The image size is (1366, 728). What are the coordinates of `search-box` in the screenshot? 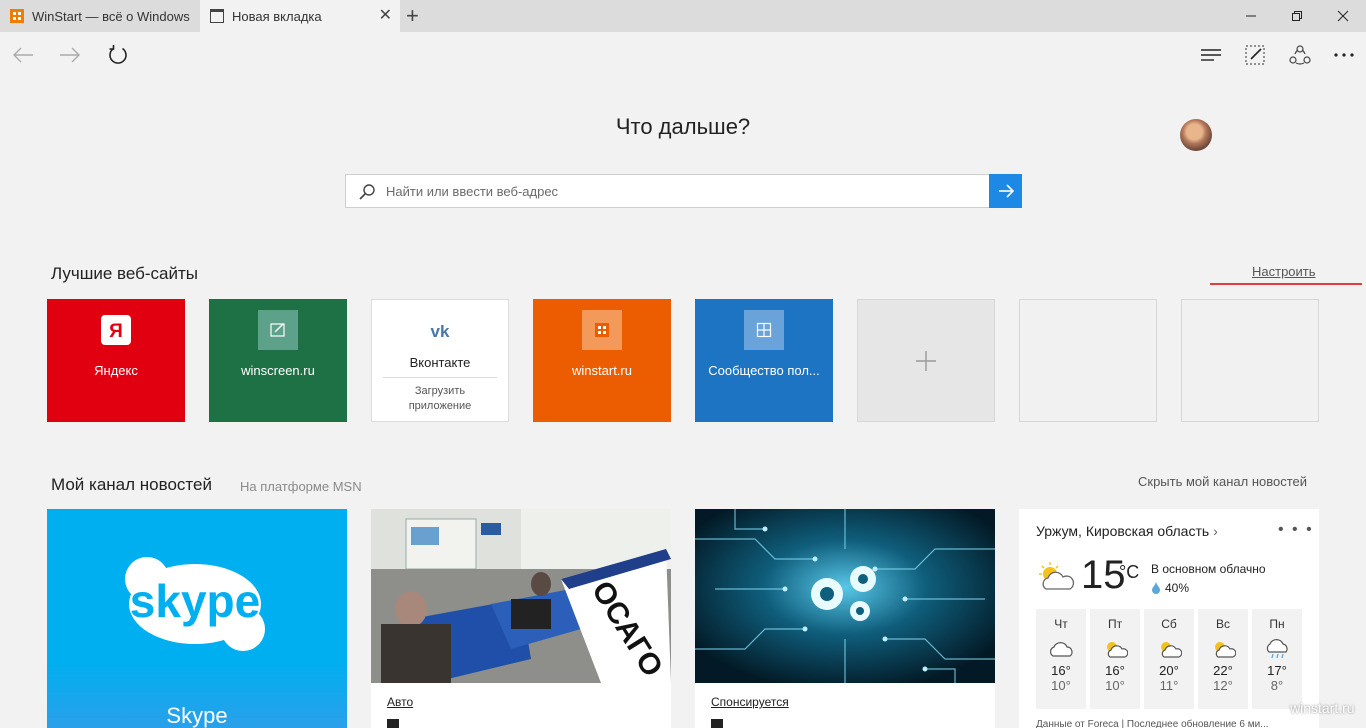 It's located at (683, 191).